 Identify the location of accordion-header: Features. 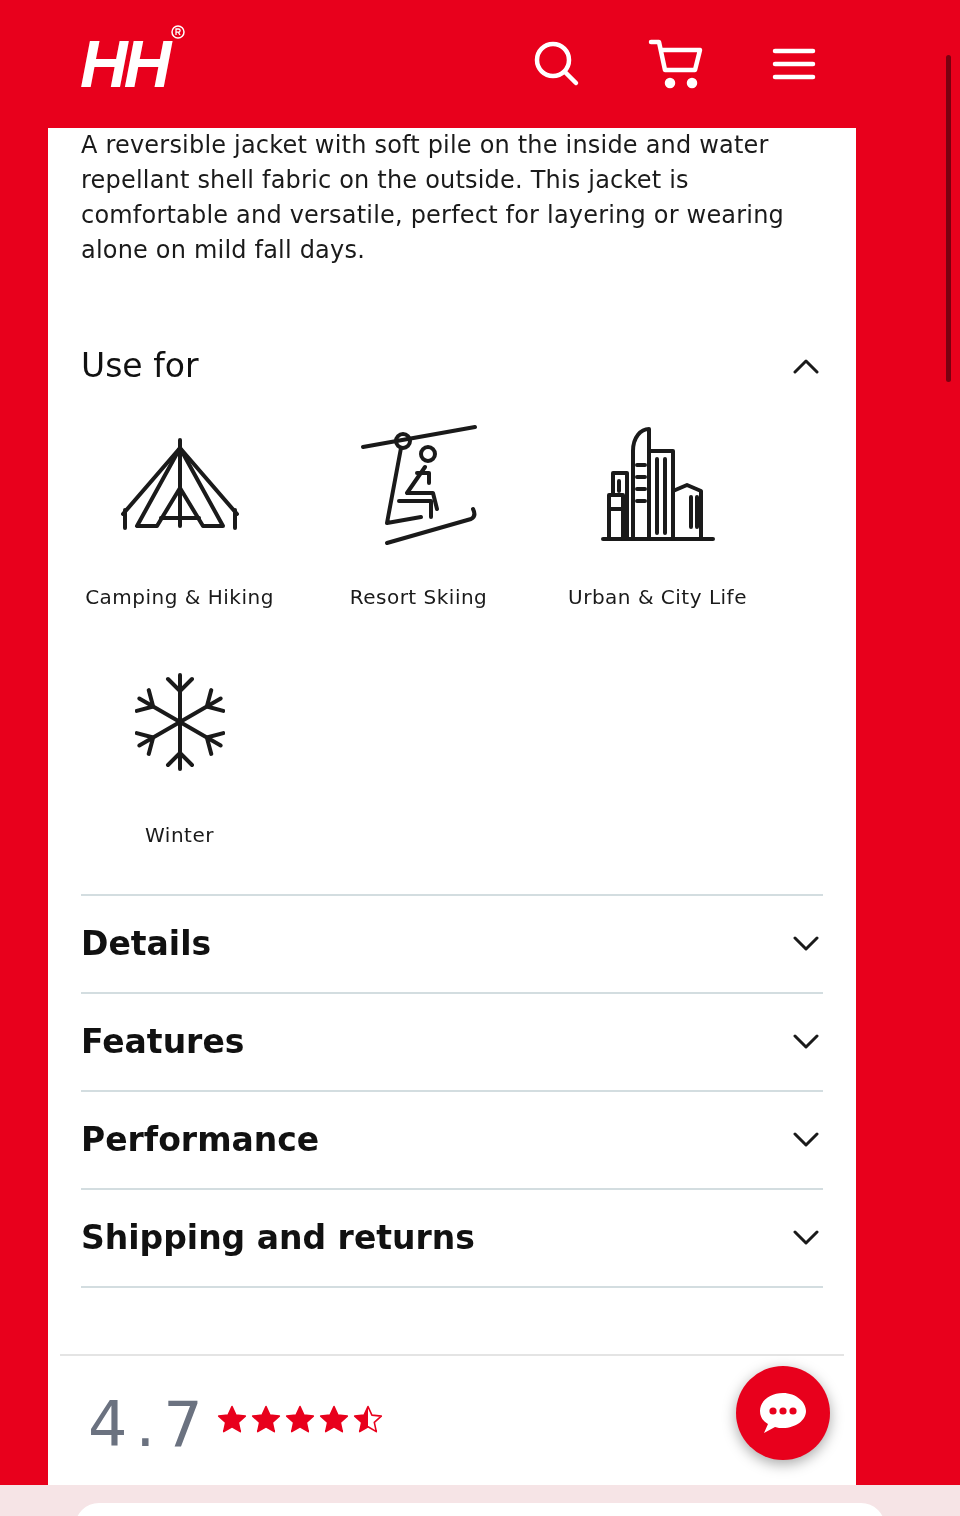
(452, 1042).